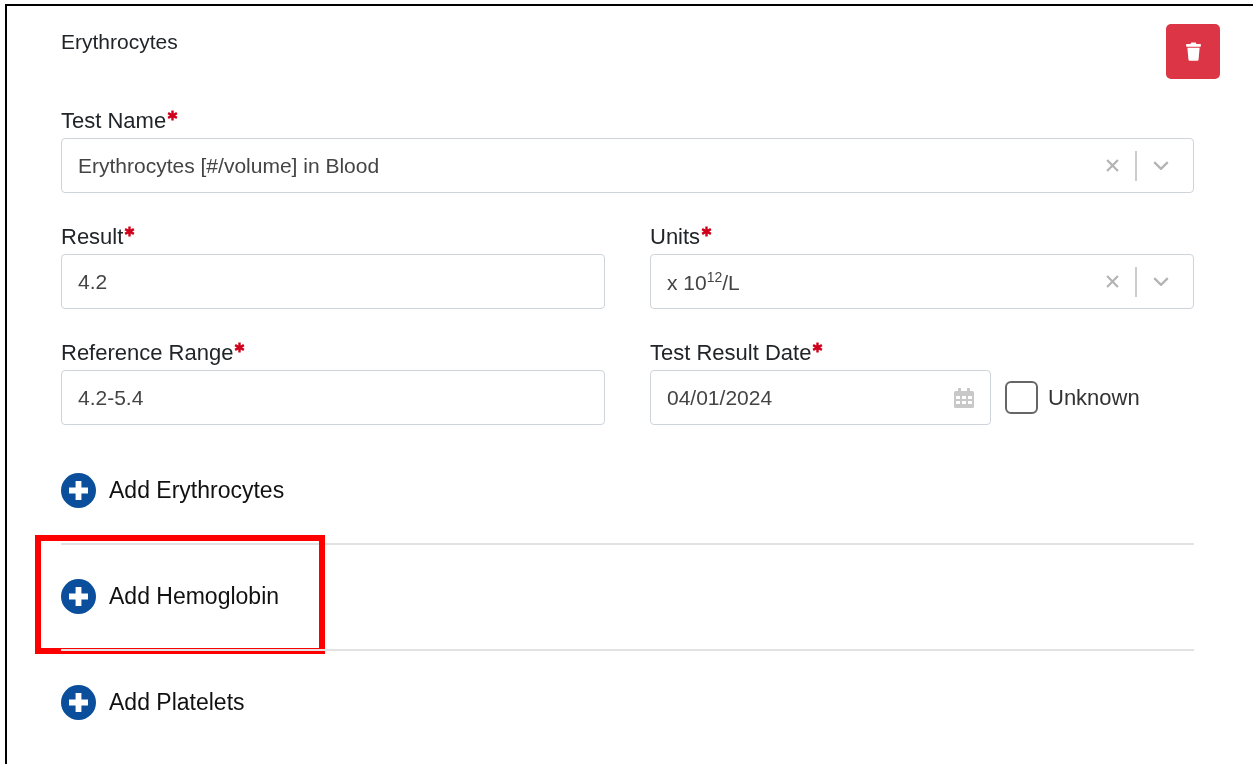  What do you see at coordinates (731, 353) in the screenshot?
I see `field-label: Test Result Date` at bounding box center [731, 353].